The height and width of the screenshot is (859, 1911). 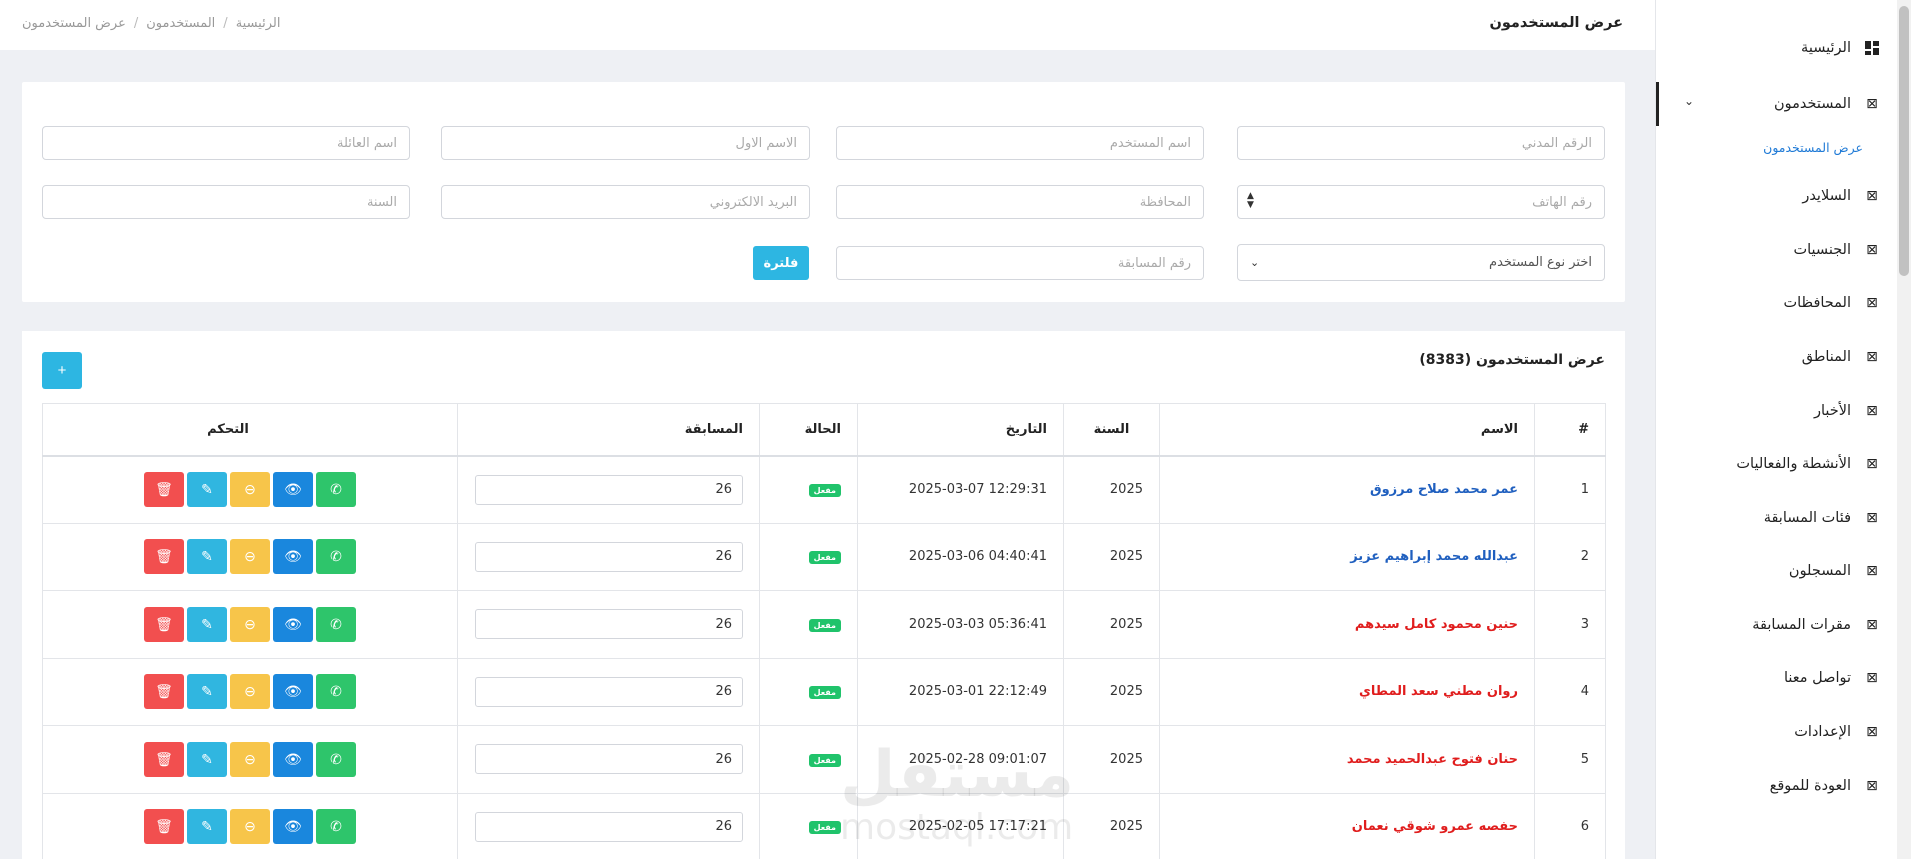 I want to click on sidebar-item-label: المسجلون, so click(x=1819, y=571).